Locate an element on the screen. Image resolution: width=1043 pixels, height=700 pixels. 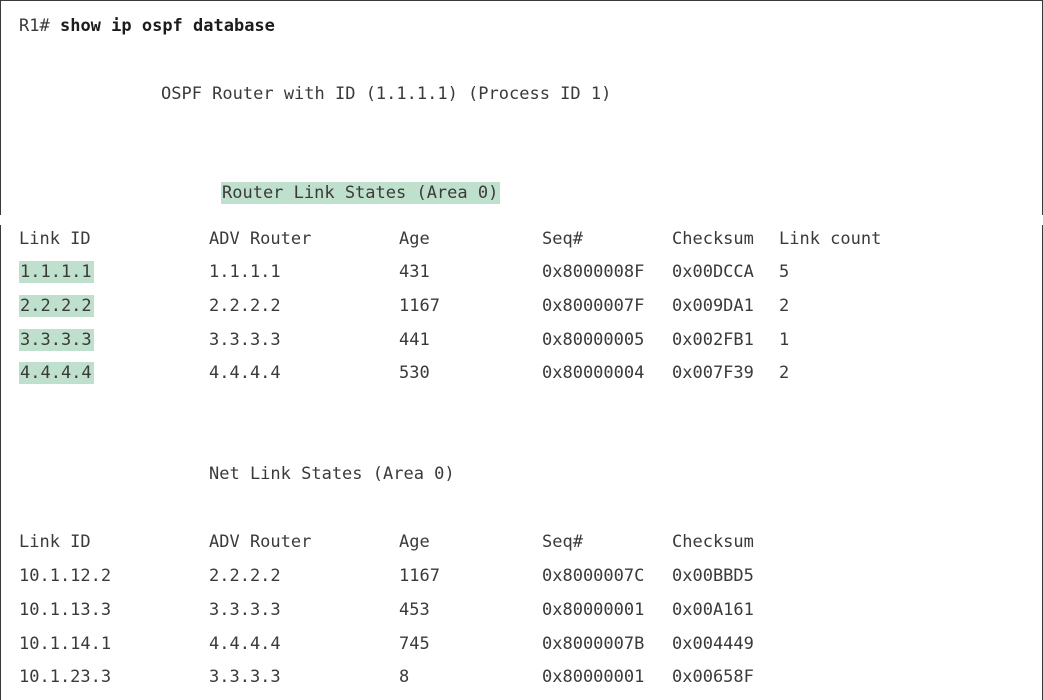
frame-break-left is located at coordinates (1, 220).